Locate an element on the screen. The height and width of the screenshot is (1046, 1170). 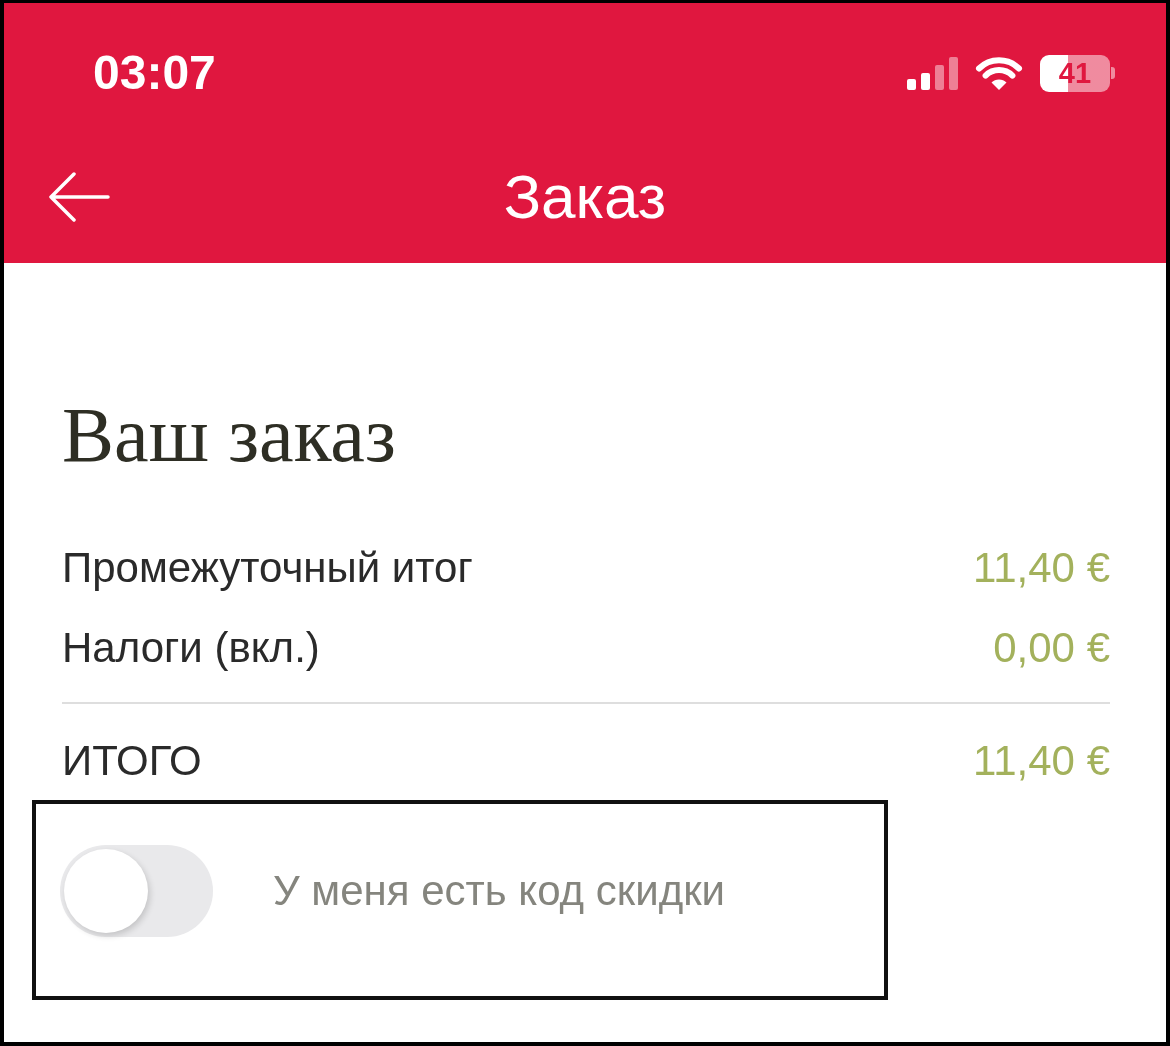
summary-amount: 11,40 € is located at coordinates (1041, 568).